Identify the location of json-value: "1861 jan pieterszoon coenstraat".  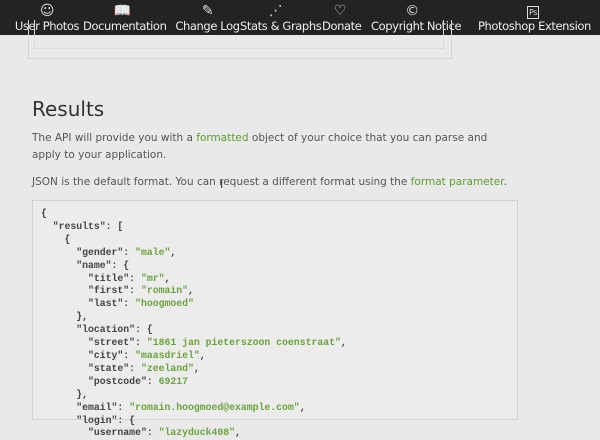
(243, 343).